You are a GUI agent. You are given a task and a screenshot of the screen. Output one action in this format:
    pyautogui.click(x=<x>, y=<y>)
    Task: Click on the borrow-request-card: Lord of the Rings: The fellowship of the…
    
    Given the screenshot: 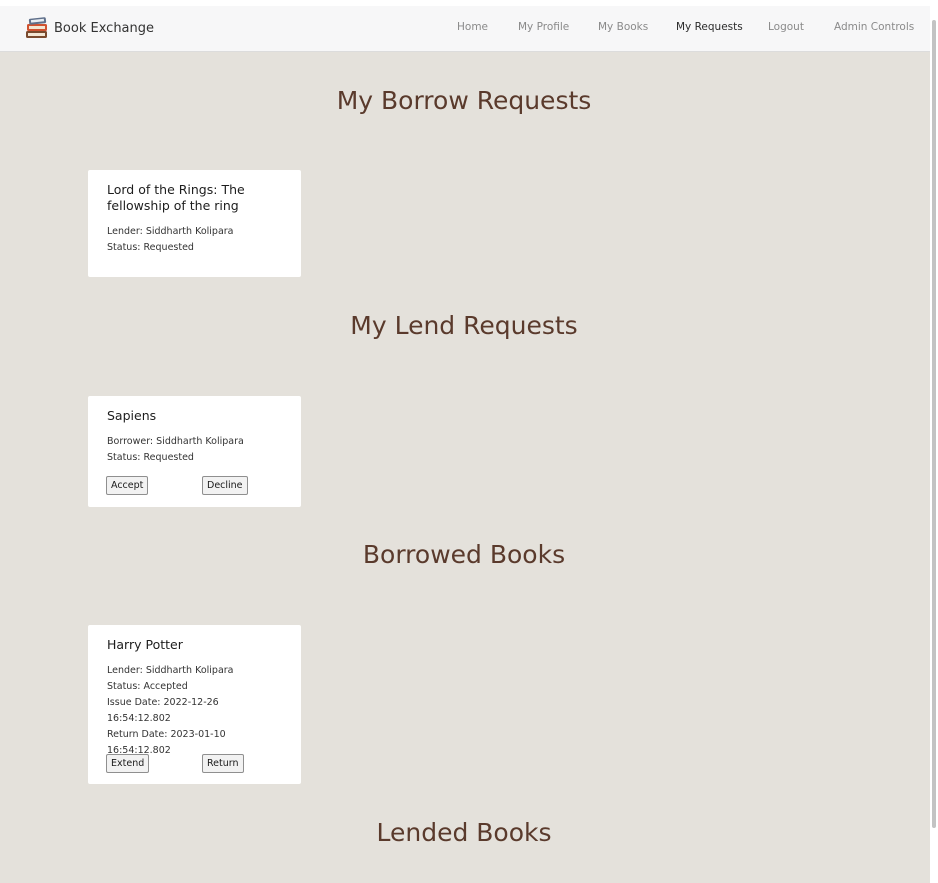 What is the action you would take?
    pyautogui.click(x=194, y=223)
    